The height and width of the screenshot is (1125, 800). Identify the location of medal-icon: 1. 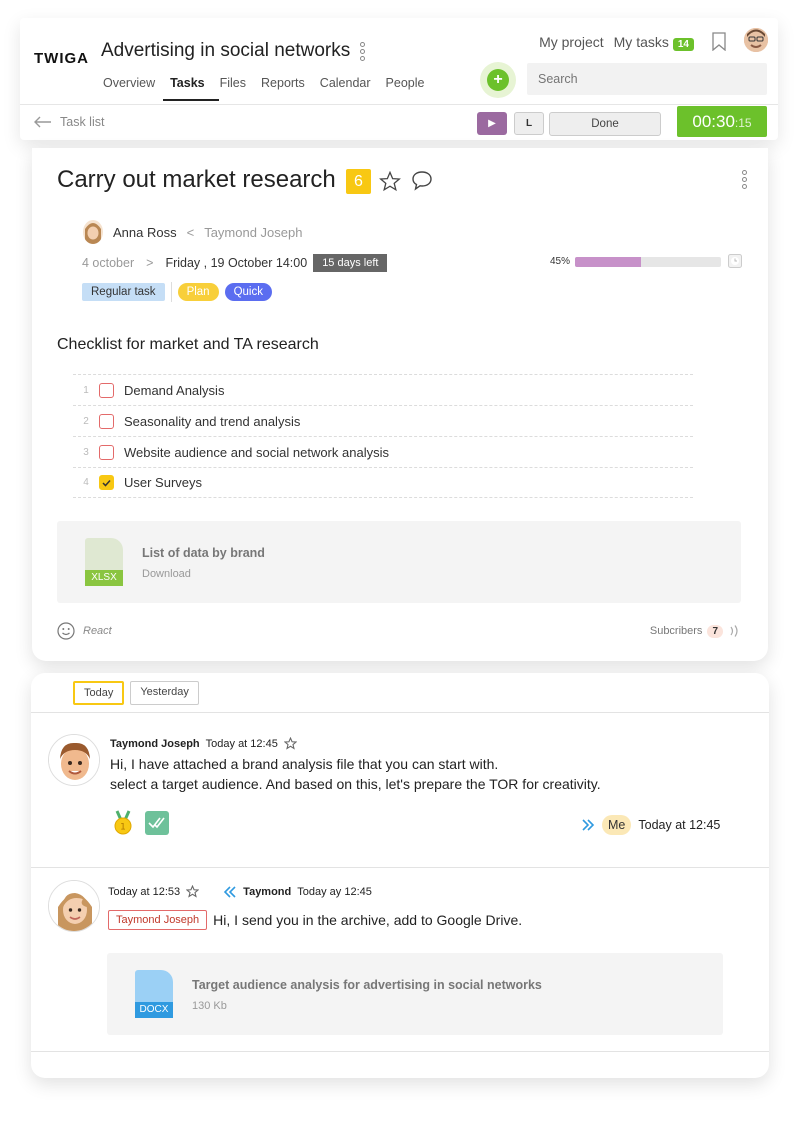
(123, 823).